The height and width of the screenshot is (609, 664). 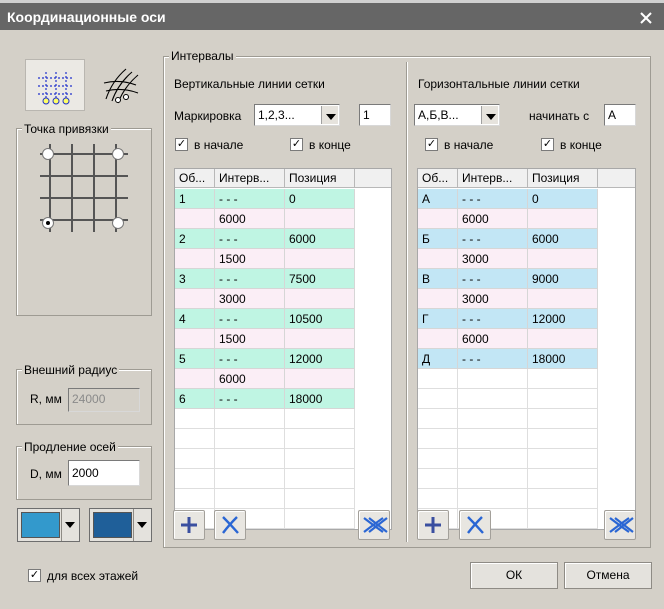 I want to click on table-cell-position: 10500, so click(x=320, y=319).